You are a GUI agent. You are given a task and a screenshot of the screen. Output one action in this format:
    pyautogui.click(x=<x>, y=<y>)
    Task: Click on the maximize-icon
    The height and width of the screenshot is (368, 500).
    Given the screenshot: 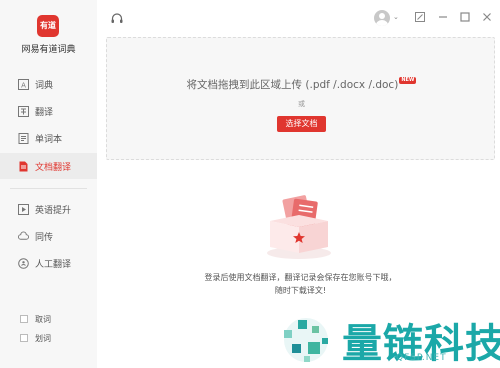 What is the action you would take?
    pyautogui.click(x=465, y=17)
    